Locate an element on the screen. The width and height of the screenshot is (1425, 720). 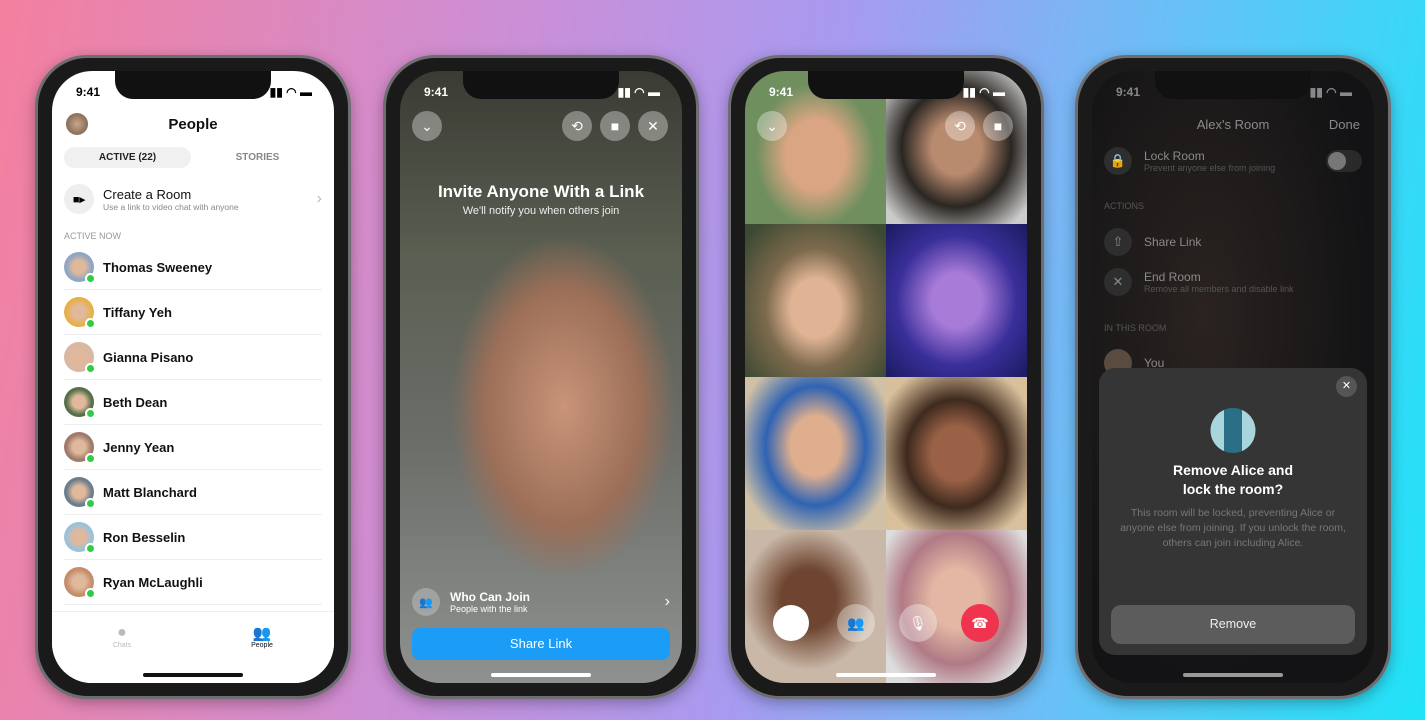
dialog-title: Remove Alice and lock the room? is located at coordinates (1233, 479).